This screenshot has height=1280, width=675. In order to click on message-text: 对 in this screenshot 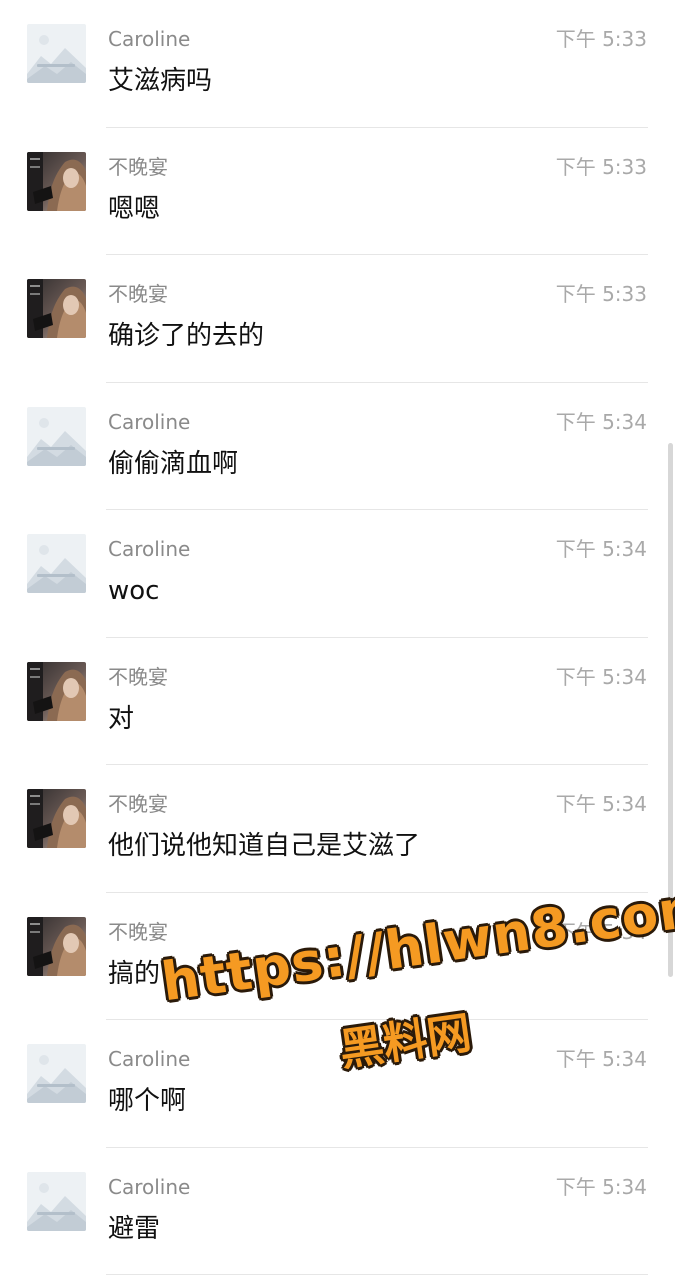, I will do `click(121, 718)`.